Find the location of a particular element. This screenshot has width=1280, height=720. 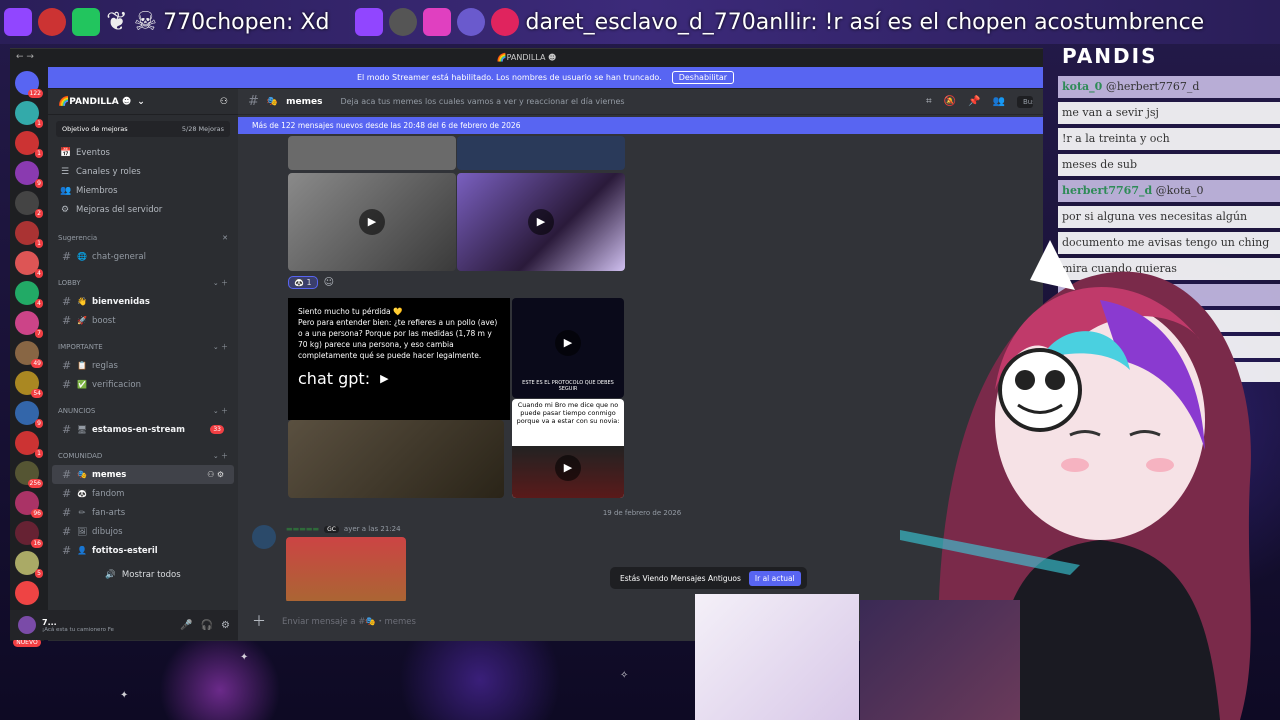

server-icon: 7 is located at coordinates (29, 324).